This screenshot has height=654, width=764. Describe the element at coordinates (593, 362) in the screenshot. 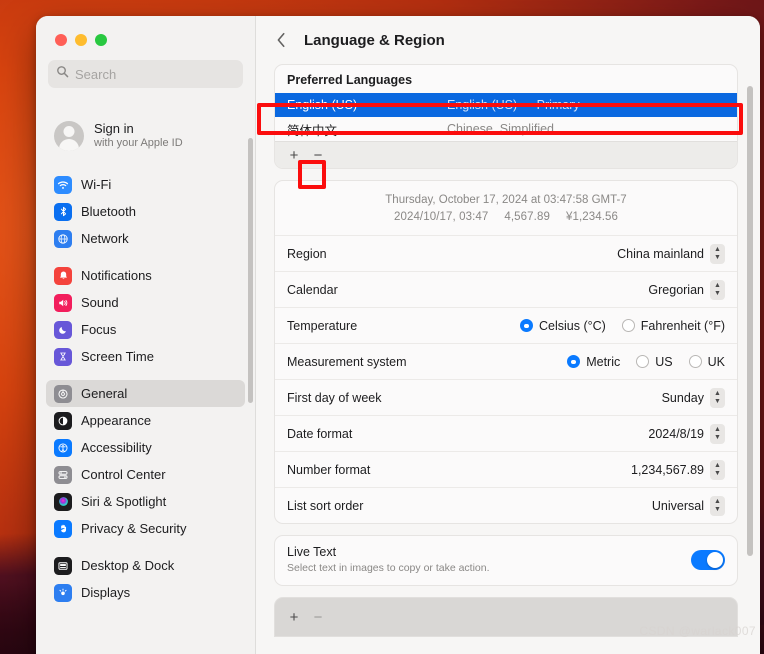

I see `radio-metric: Metric` at that location.